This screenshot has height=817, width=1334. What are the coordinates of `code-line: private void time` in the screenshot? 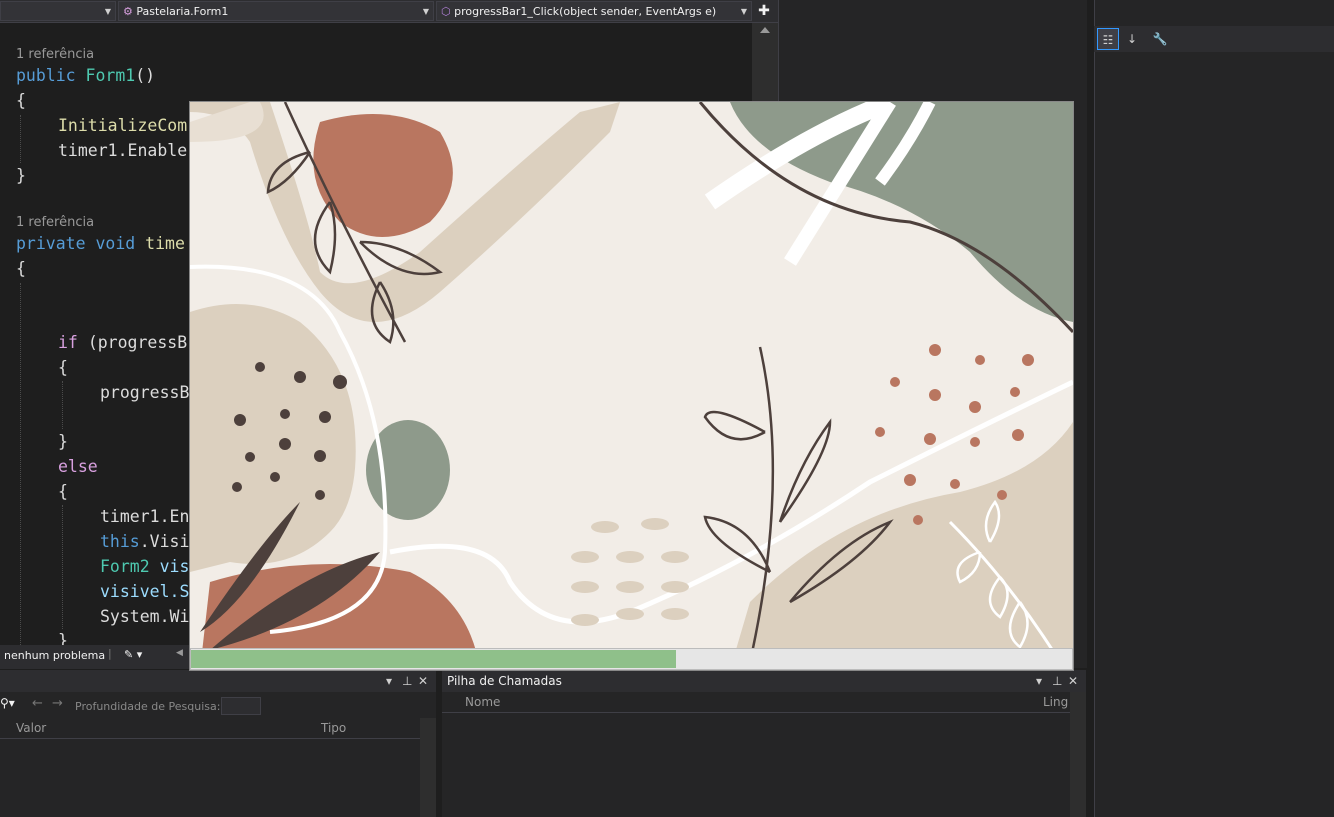 It's located at (100, 243).